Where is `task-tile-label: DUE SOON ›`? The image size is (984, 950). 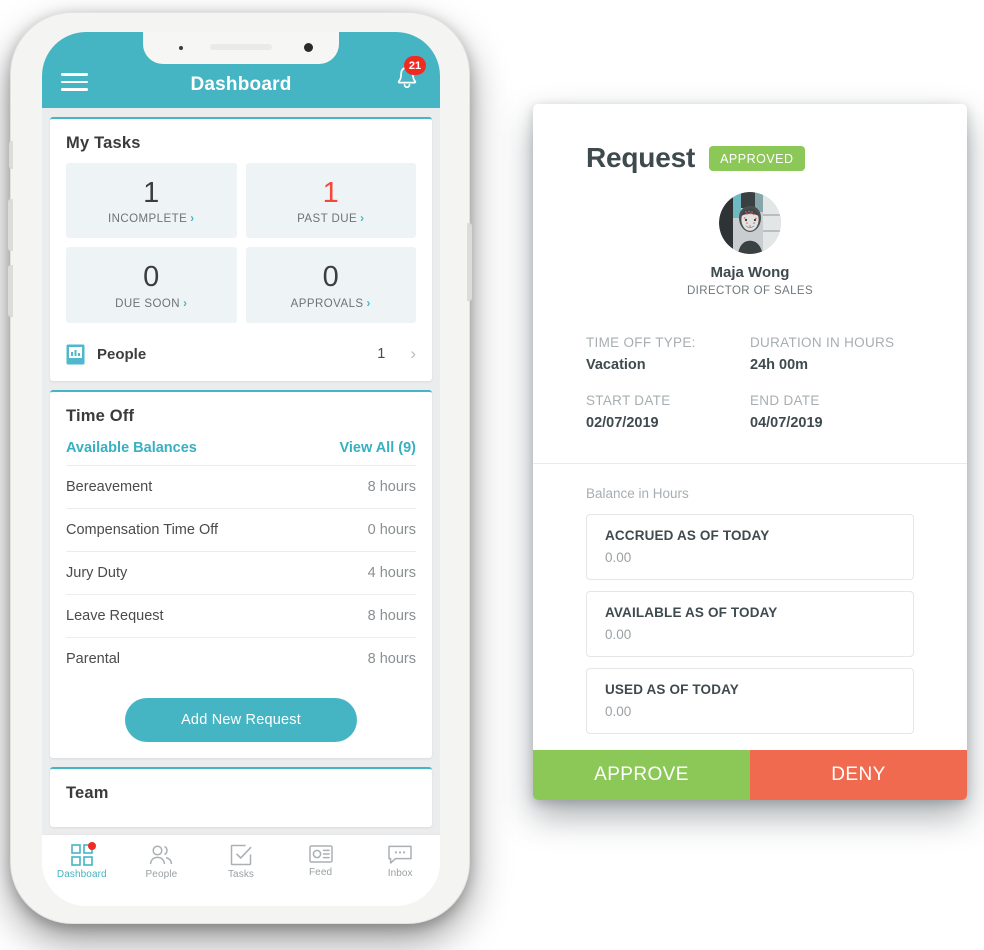
task-tile-label: DUE SOON › is located at coordinates (151, 304).